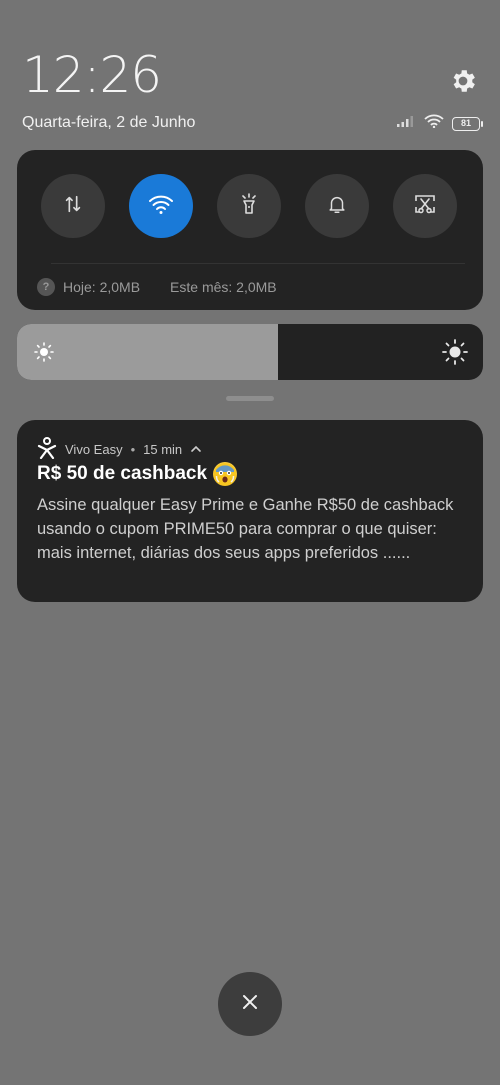 Image resolution: width=500 pixels, height=1085 pixels. I want to click on notifications-toggle, so click(337, 206).